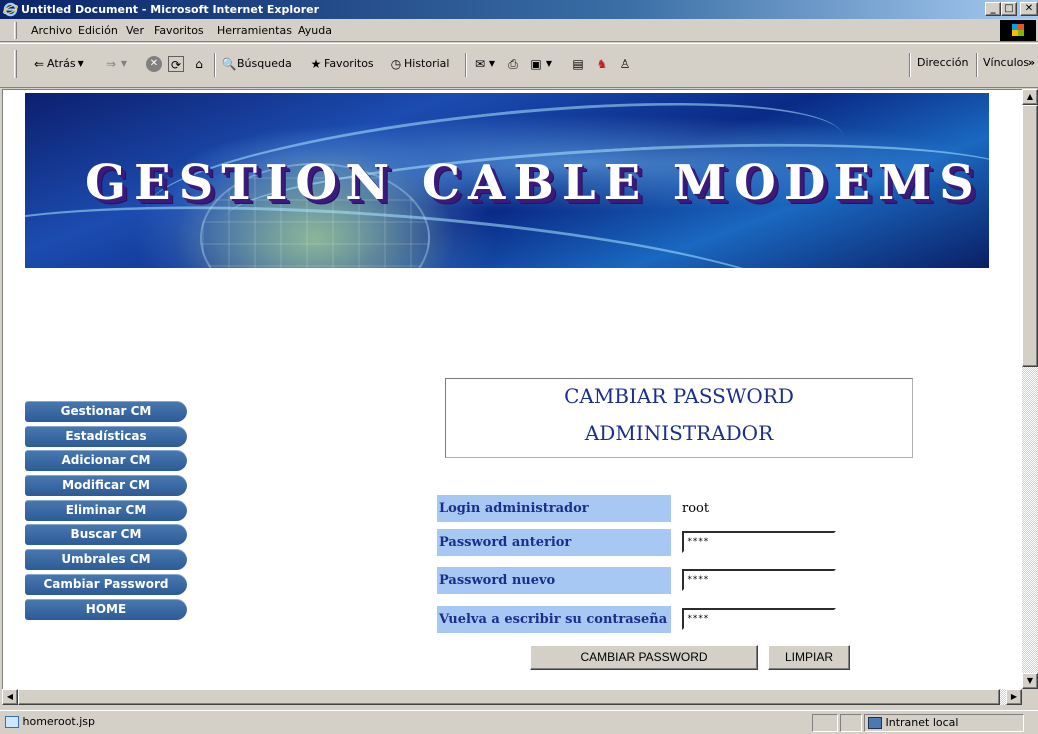 This screenshot has width=1038, height=734. What do you see at coordinates (106, 461) in the screenshot?
I see `nav-adicionar-cm: Adicionar CM` at bounding box center [106, 461].